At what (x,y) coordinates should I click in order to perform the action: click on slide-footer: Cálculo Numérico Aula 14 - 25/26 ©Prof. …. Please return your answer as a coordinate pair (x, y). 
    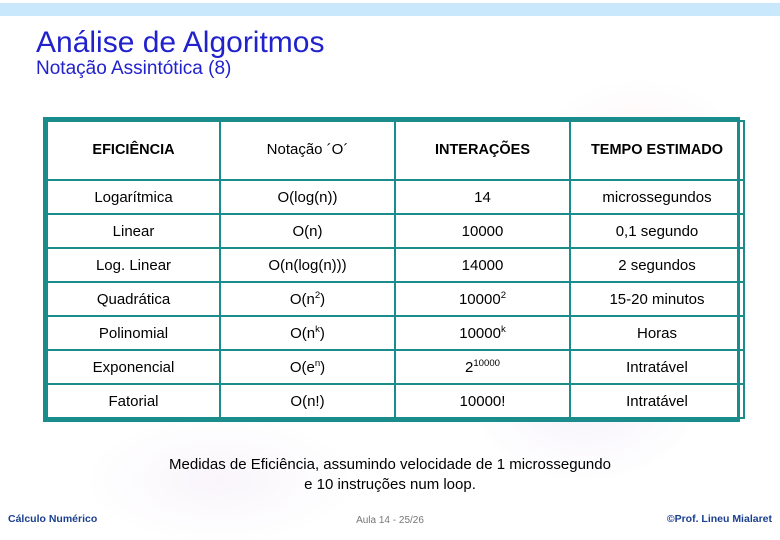
    Looking at the image, I should click on (390, 523).